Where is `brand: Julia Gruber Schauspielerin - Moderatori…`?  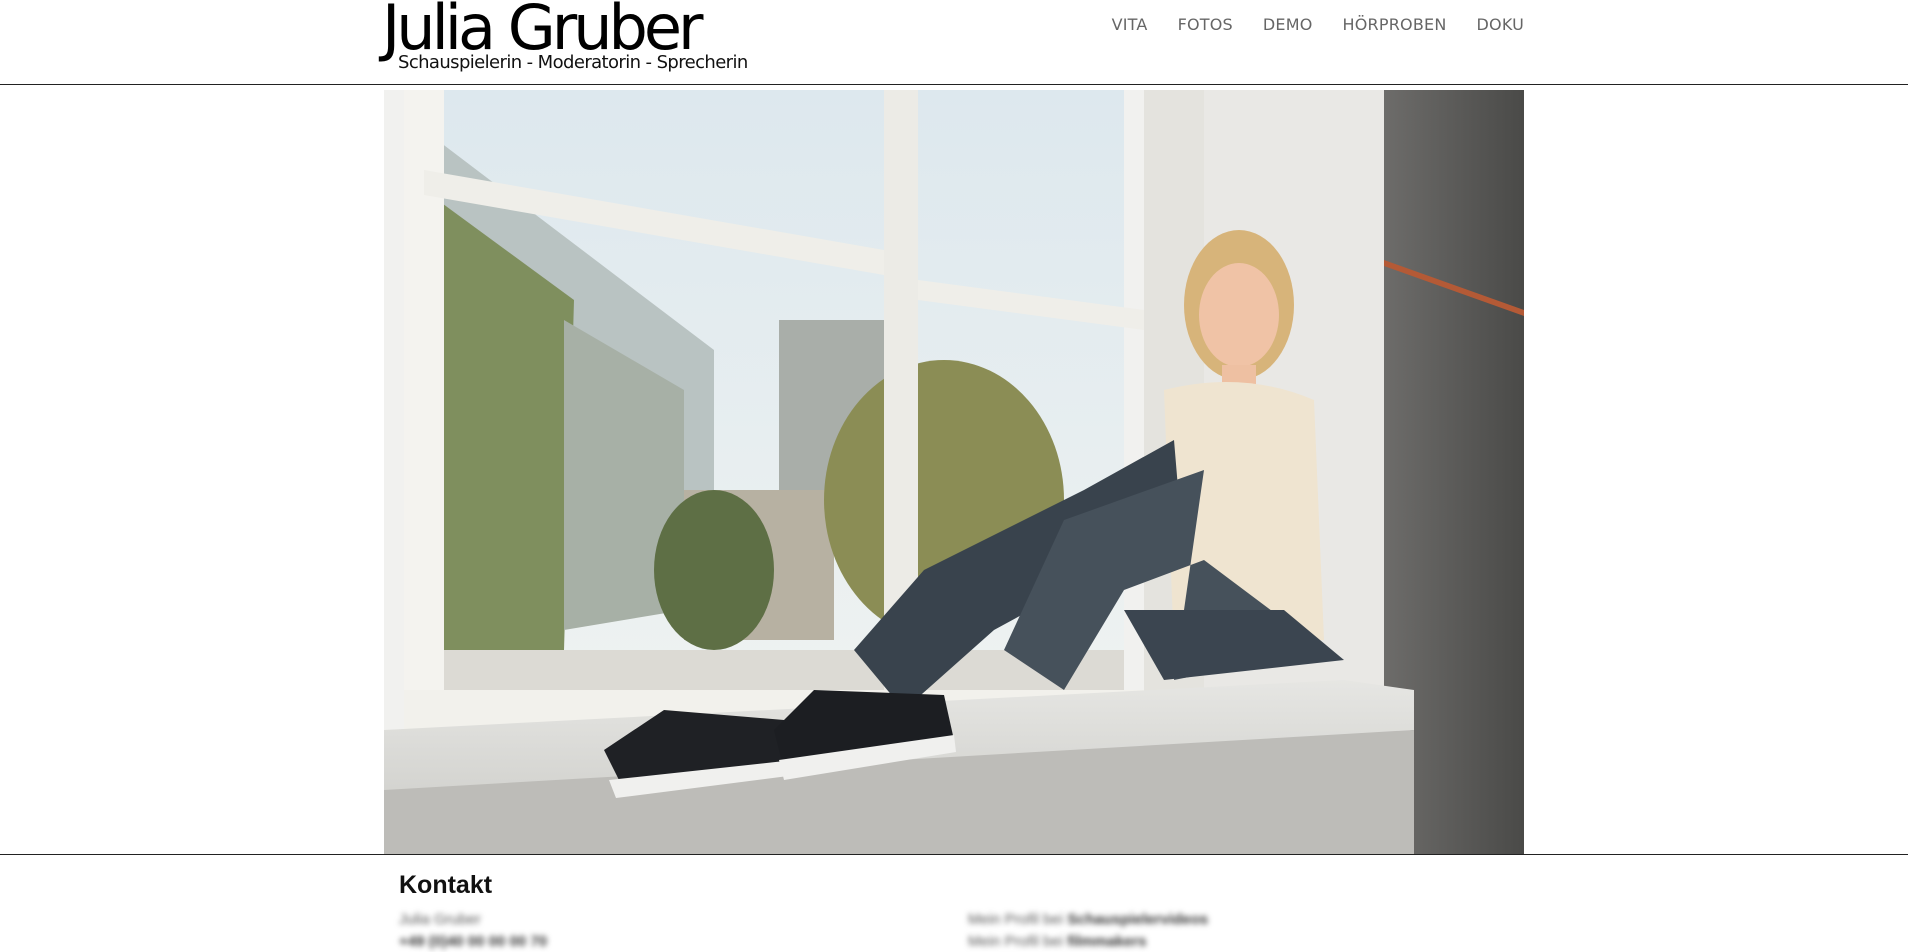 brand: Julia Gruber Schauspielerin - Moderatori… is located at coordinates (565, 36).